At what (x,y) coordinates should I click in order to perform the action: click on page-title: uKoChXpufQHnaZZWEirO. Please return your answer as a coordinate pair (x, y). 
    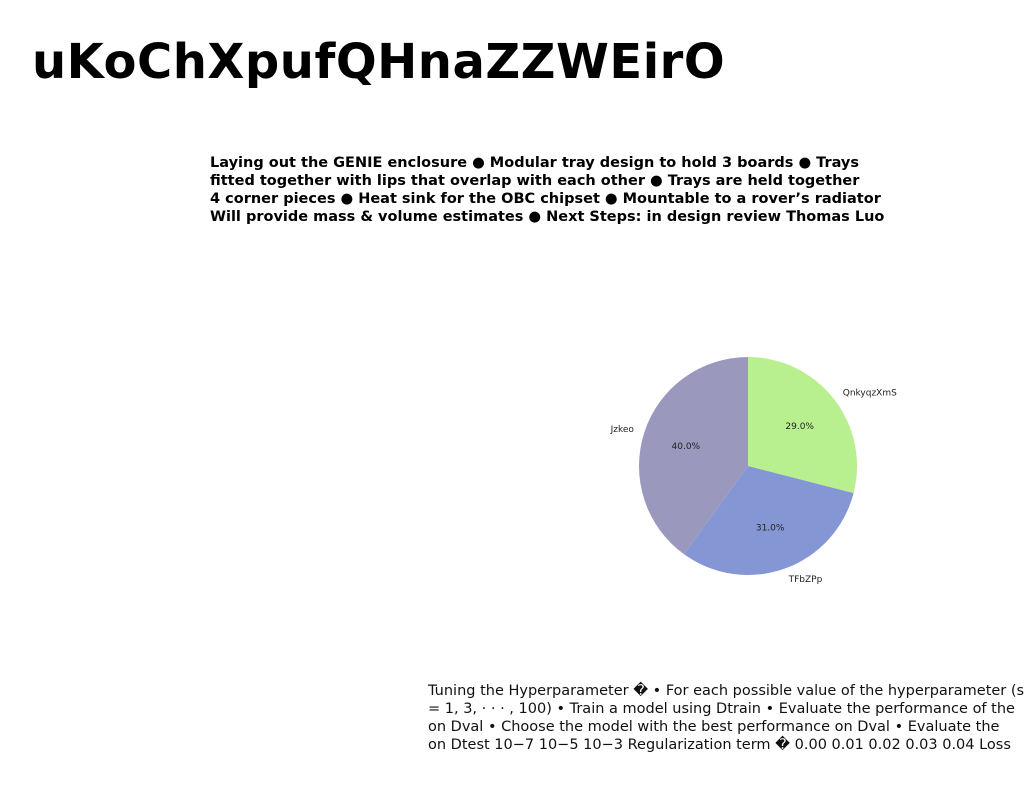
    Looking at the image, I should click on (379, 62).